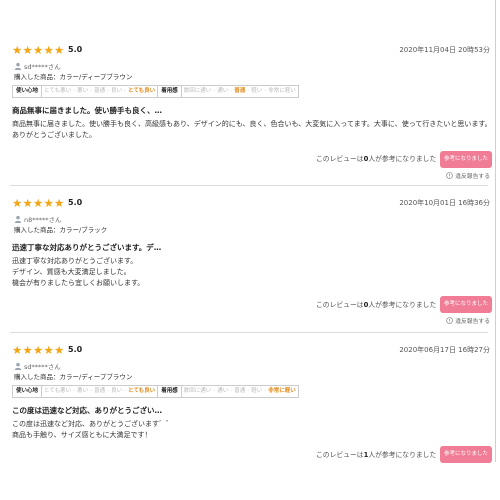 This screenshot has width=500, height=500. What do you see at coordinates (78, 283) in the screenshot?
I see `review-body-line: 機会が有りましたら宜しくお願いします。` at bounding box center [78, 283].